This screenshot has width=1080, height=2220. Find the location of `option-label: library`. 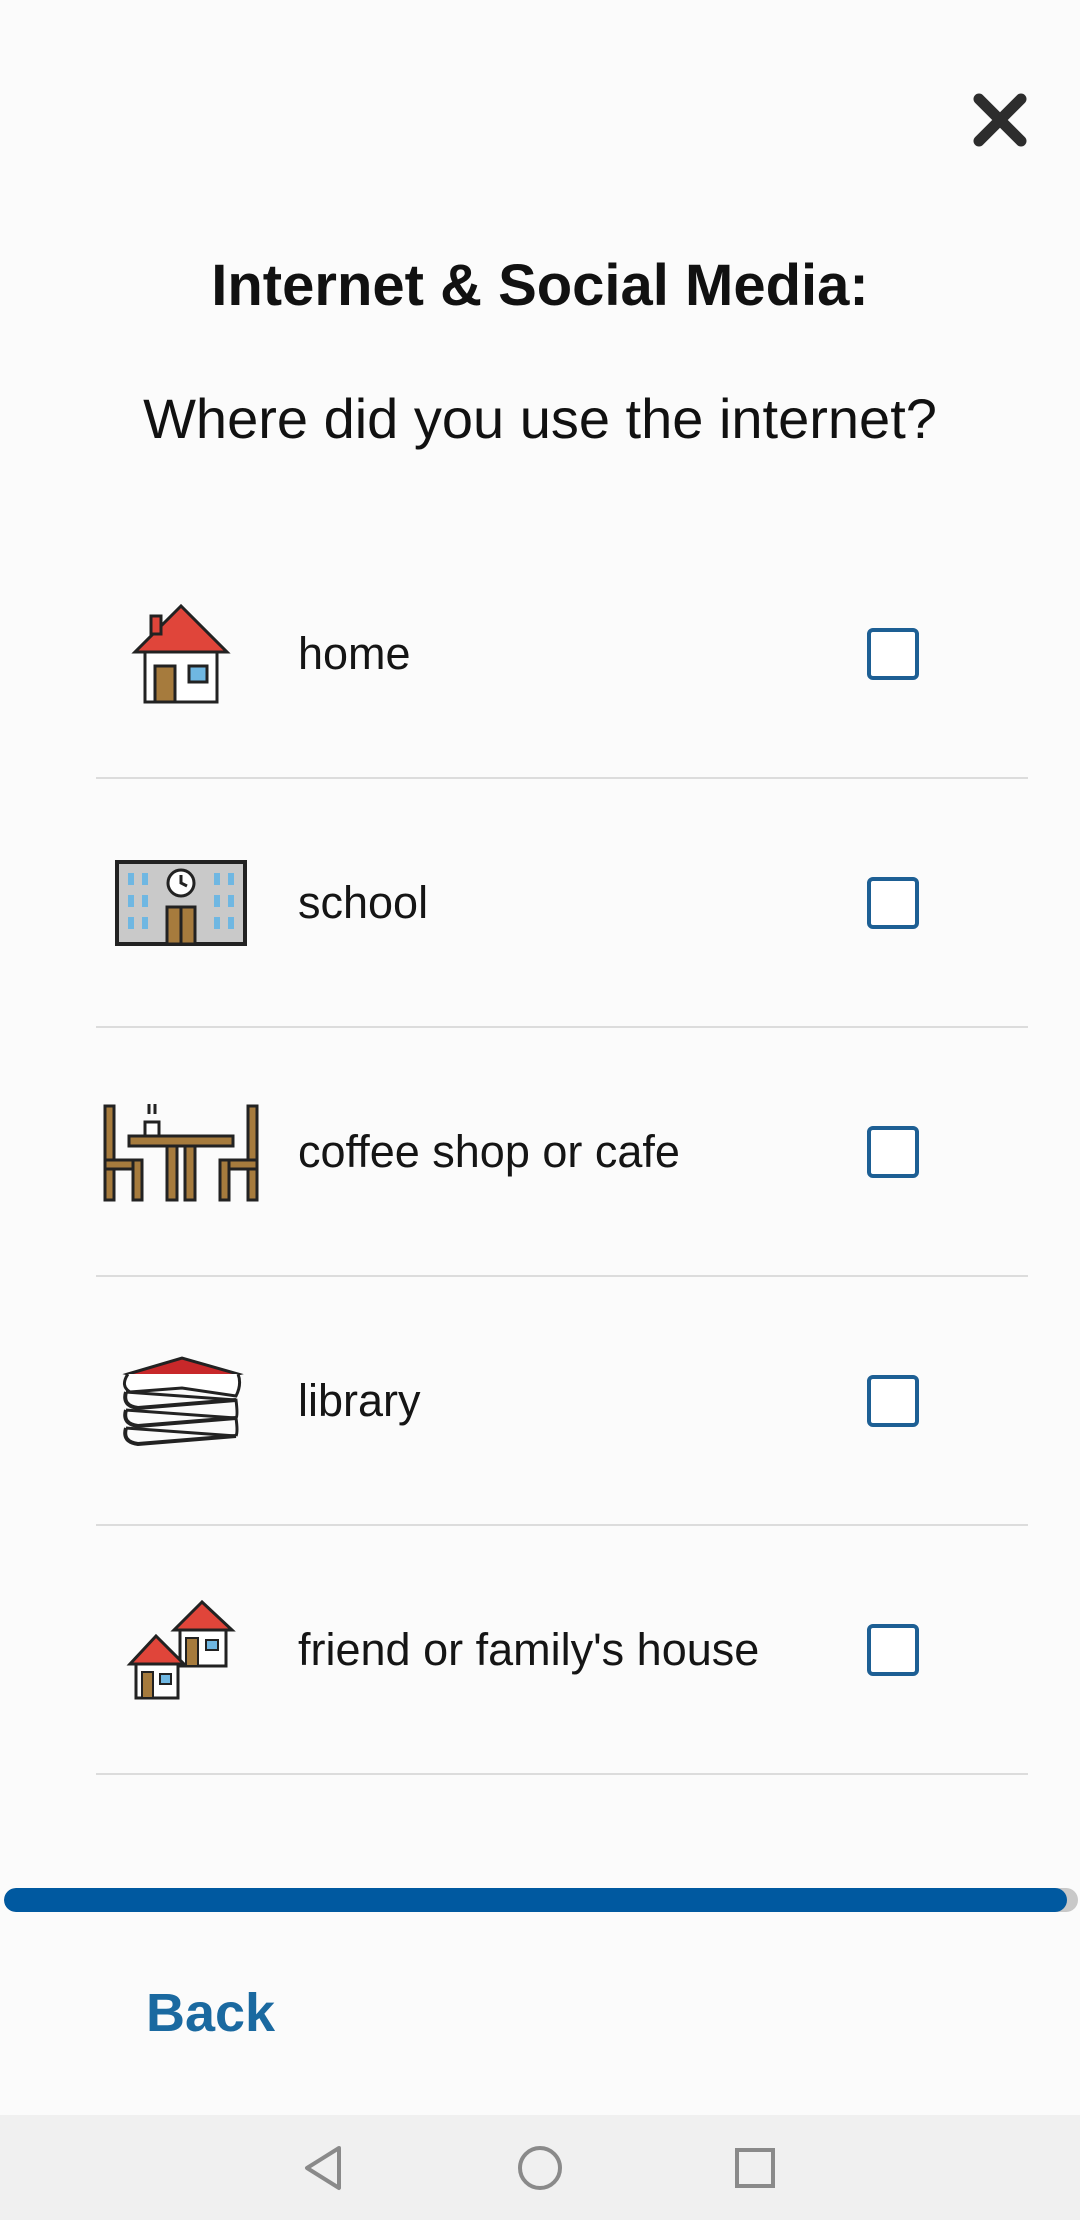

option-label: library is located at coordinates (359, 1400).